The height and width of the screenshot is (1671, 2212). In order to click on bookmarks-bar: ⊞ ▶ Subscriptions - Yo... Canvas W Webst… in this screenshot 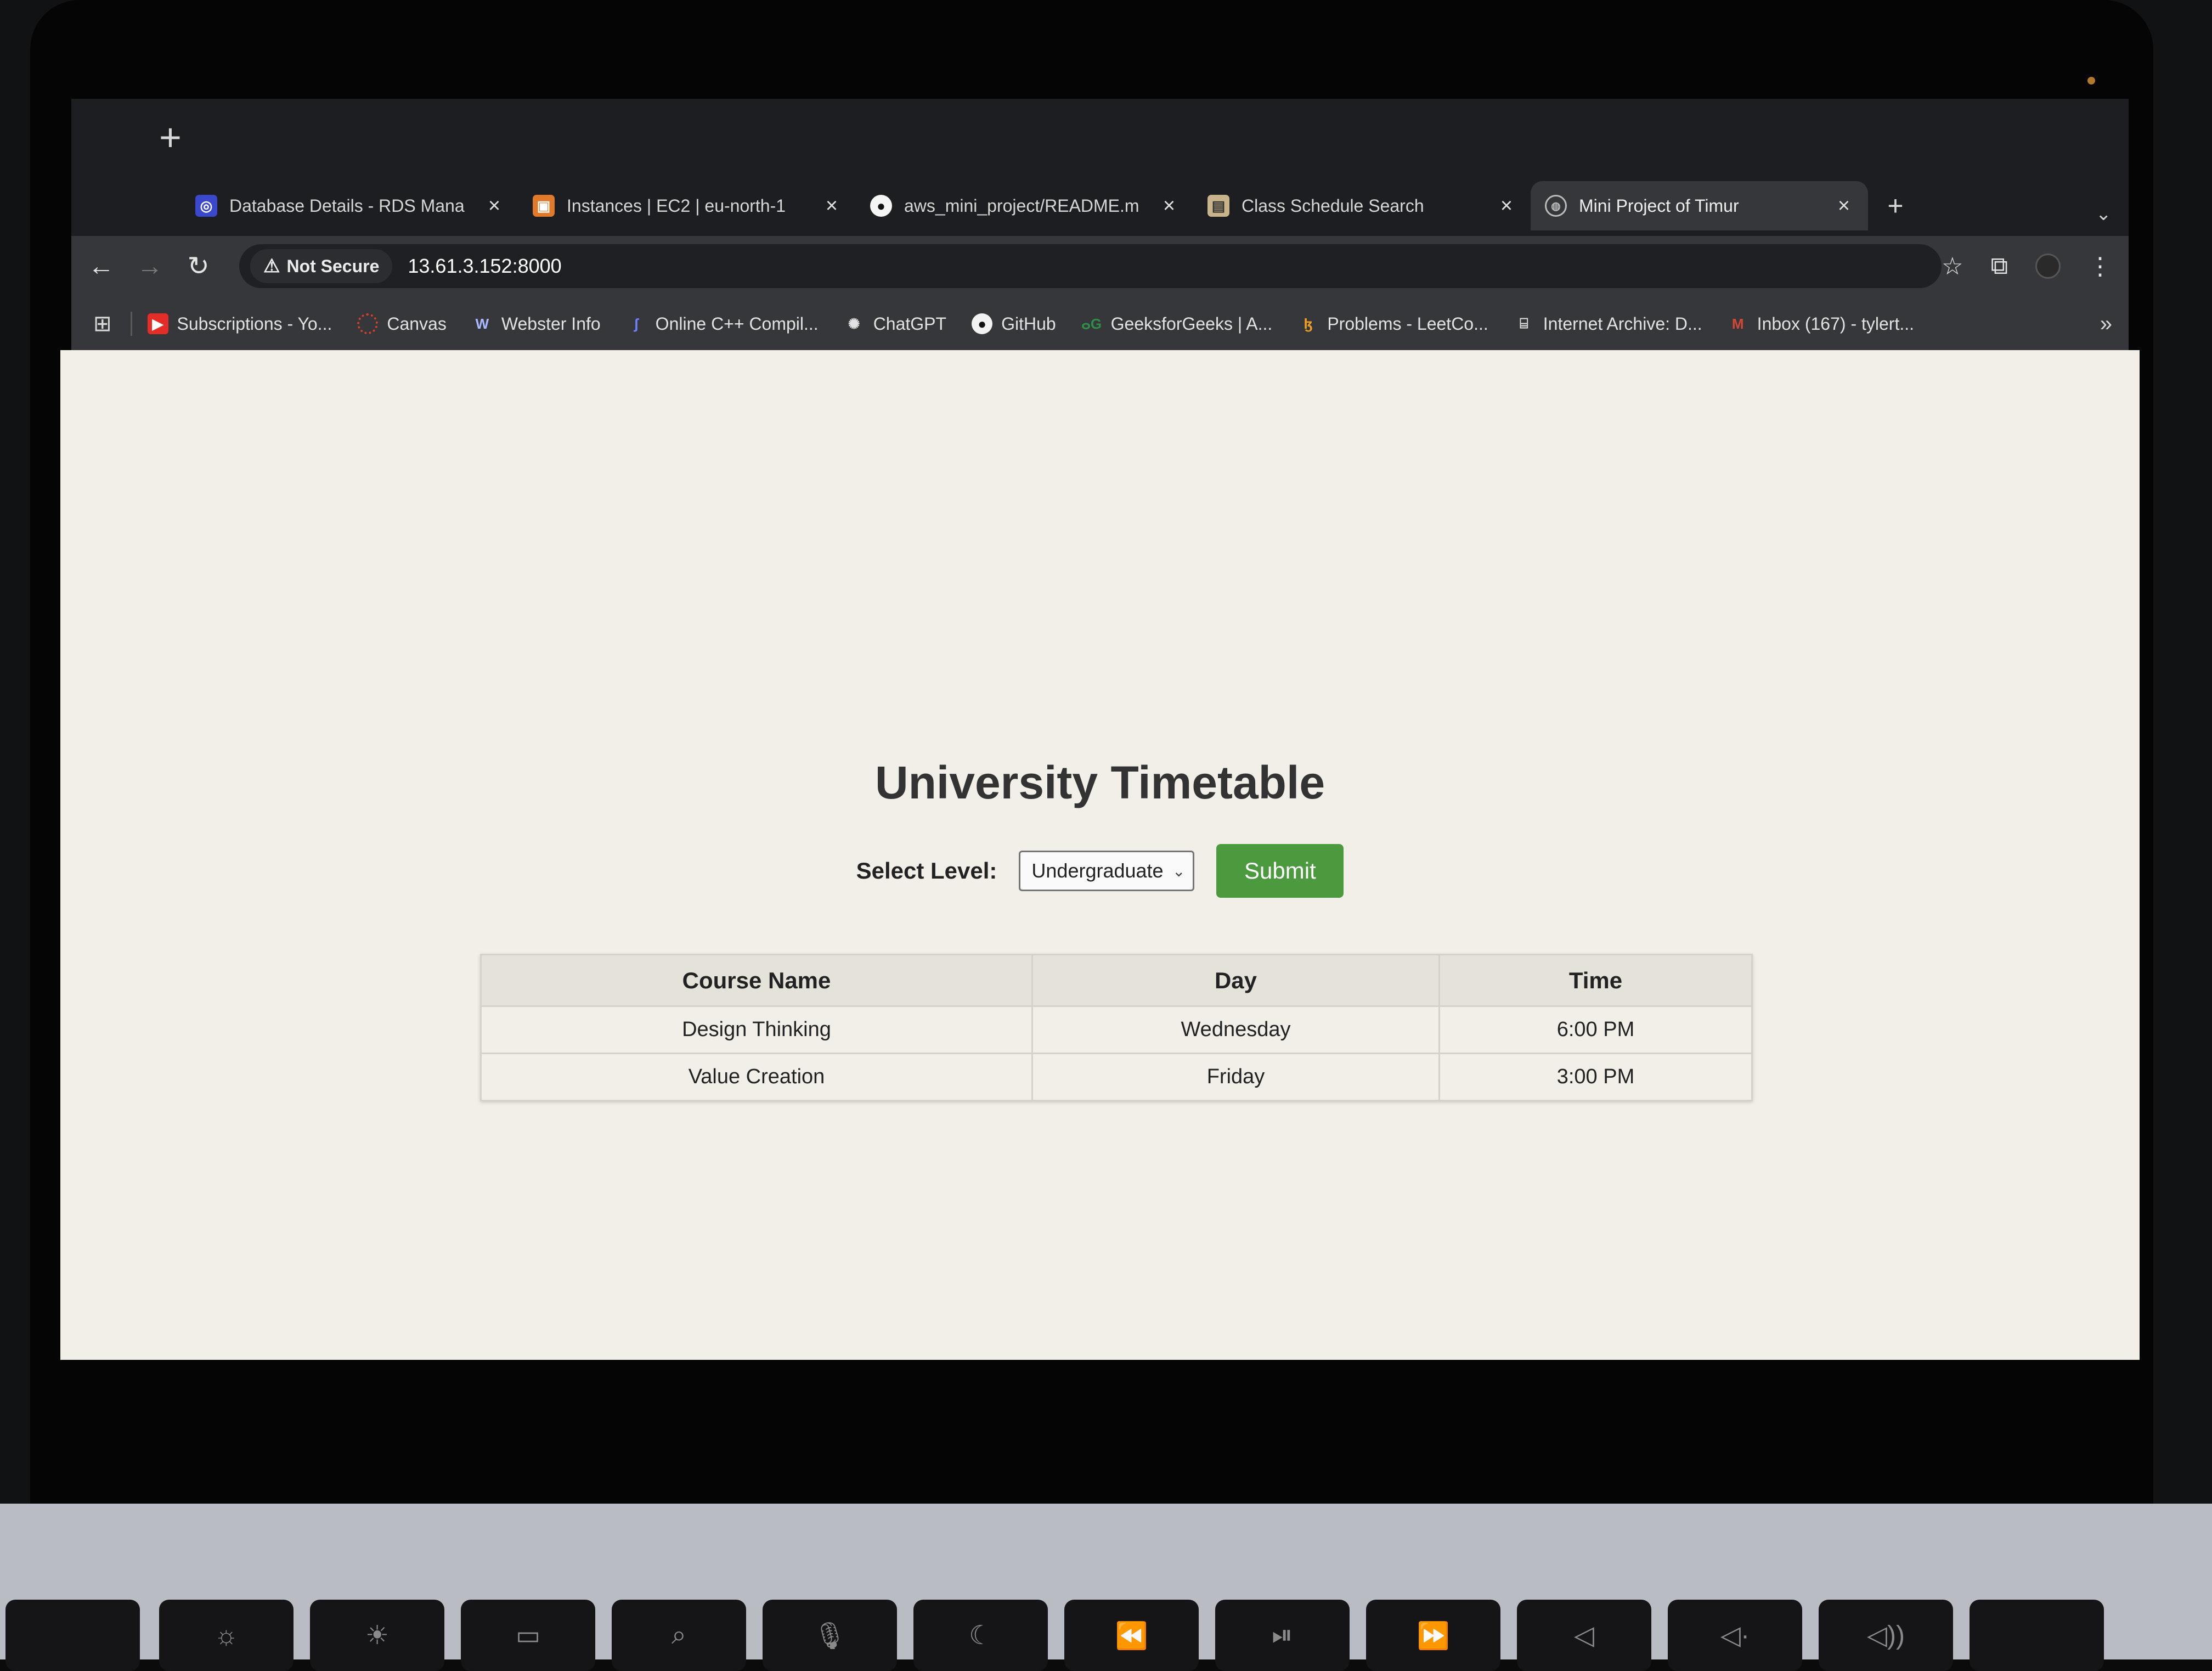, I will do `click(1100, 323)`.